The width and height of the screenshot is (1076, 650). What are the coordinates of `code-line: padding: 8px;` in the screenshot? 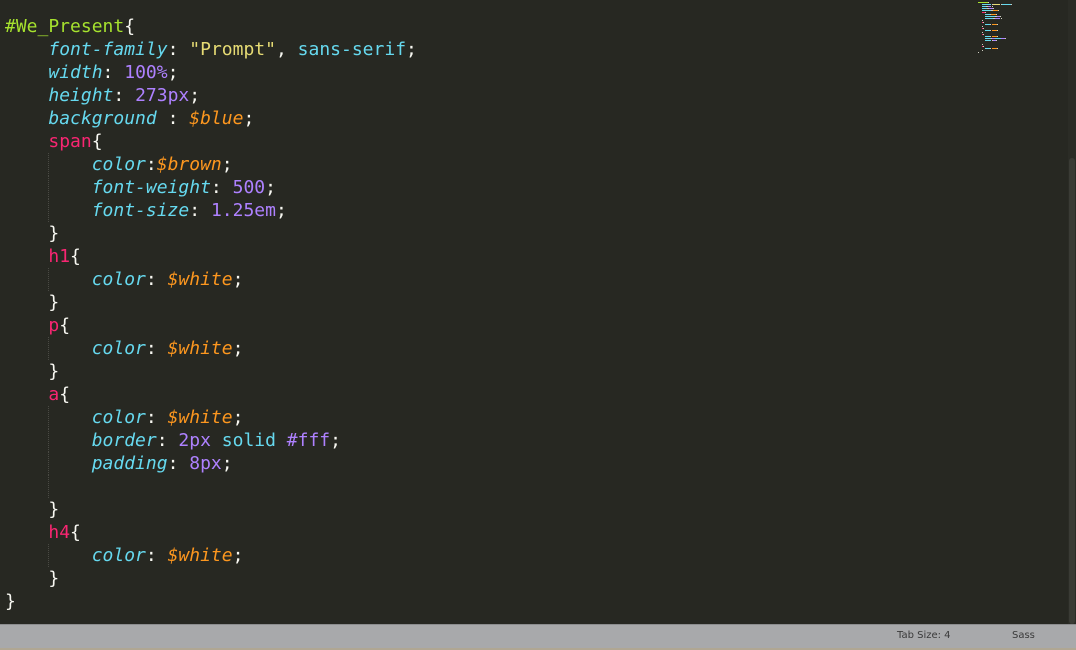 It's located at (211, 463).